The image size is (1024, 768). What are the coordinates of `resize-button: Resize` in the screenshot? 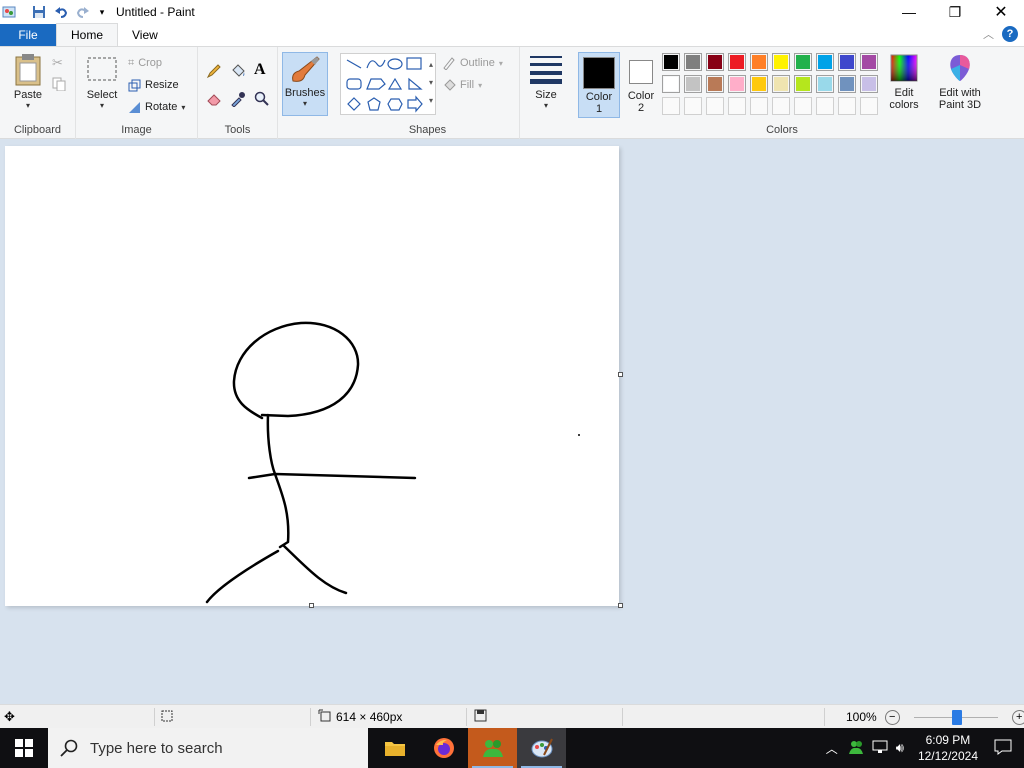 It's located at (153, 85).